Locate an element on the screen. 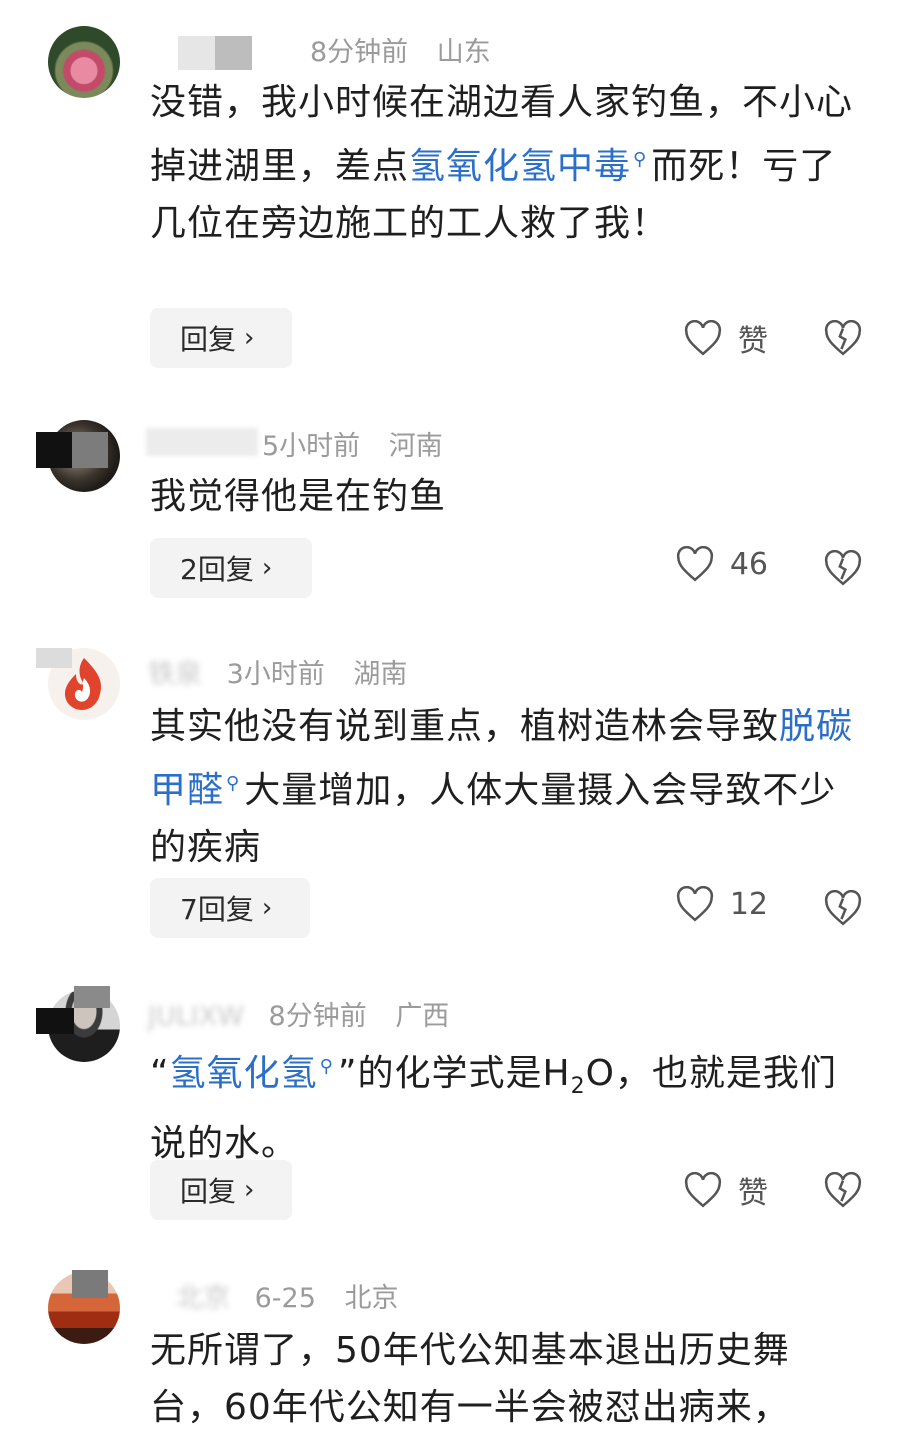 This screenshot has width=918, height=1436. comment-author: 铁泉 is located at coordinates (175, 671).